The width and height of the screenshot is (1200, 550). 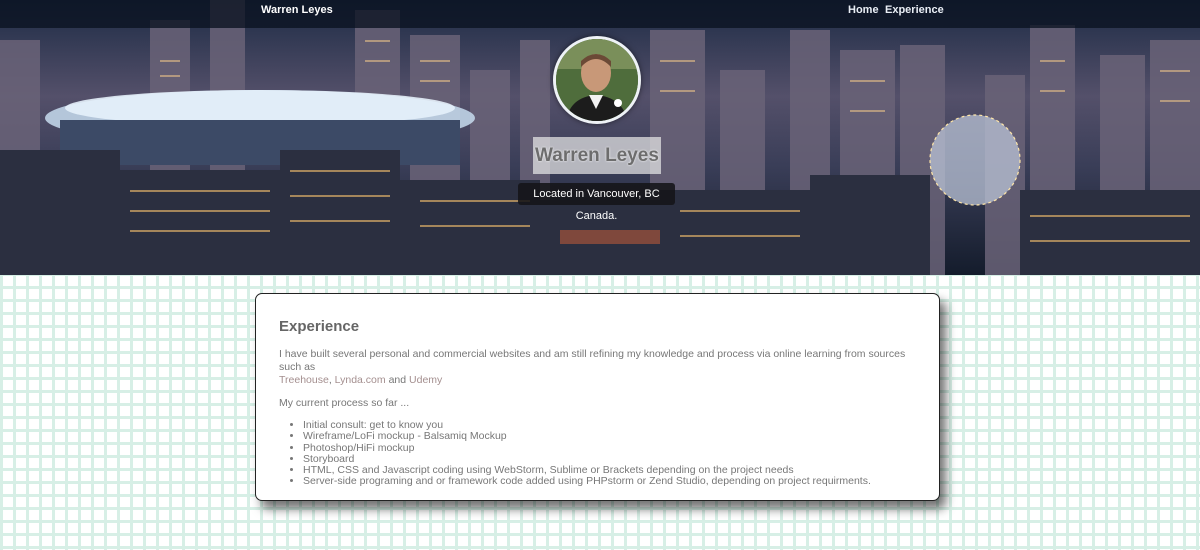 What do you see at coordinates (319, 326) in the screenshot?
I see `experience-title: Experience` at bounding box center [319, 326].